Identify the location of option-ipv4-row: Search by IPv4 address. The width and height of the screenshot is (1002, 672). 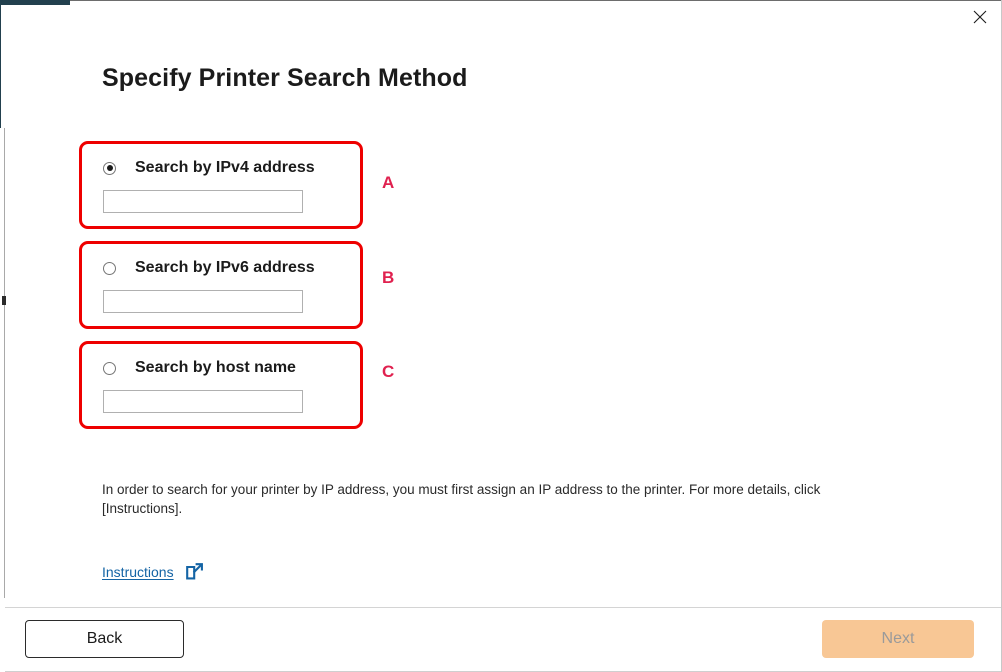
(221, 168).